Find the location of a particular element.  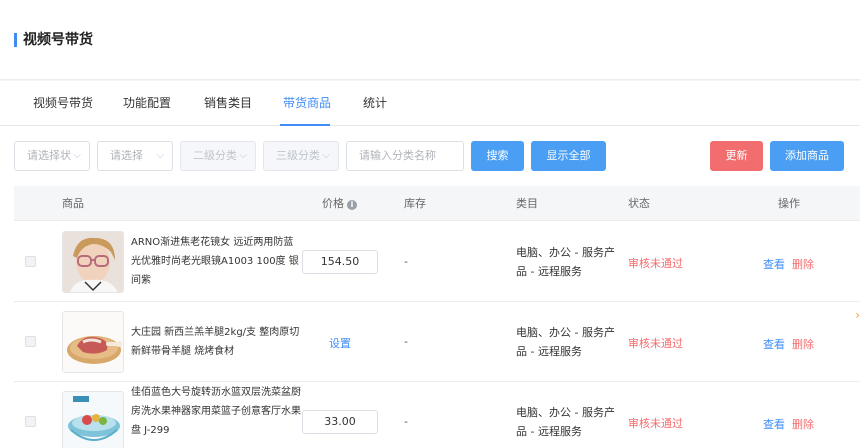

col-actions: 操作 is located at coordinates (789, 203).